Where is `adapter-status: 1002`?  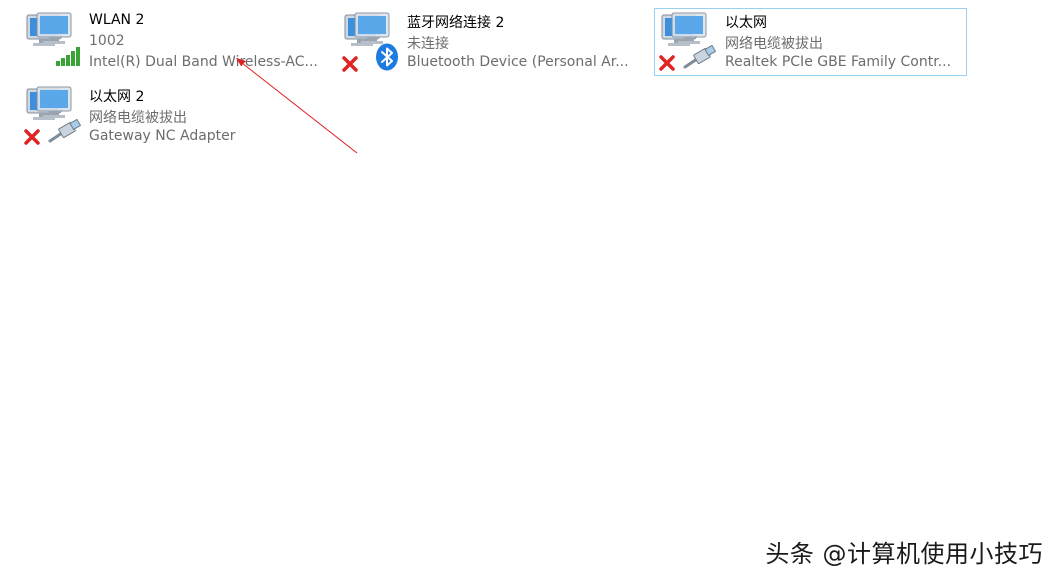
adapter-status: 1002 is located at coordinates (107, 41).